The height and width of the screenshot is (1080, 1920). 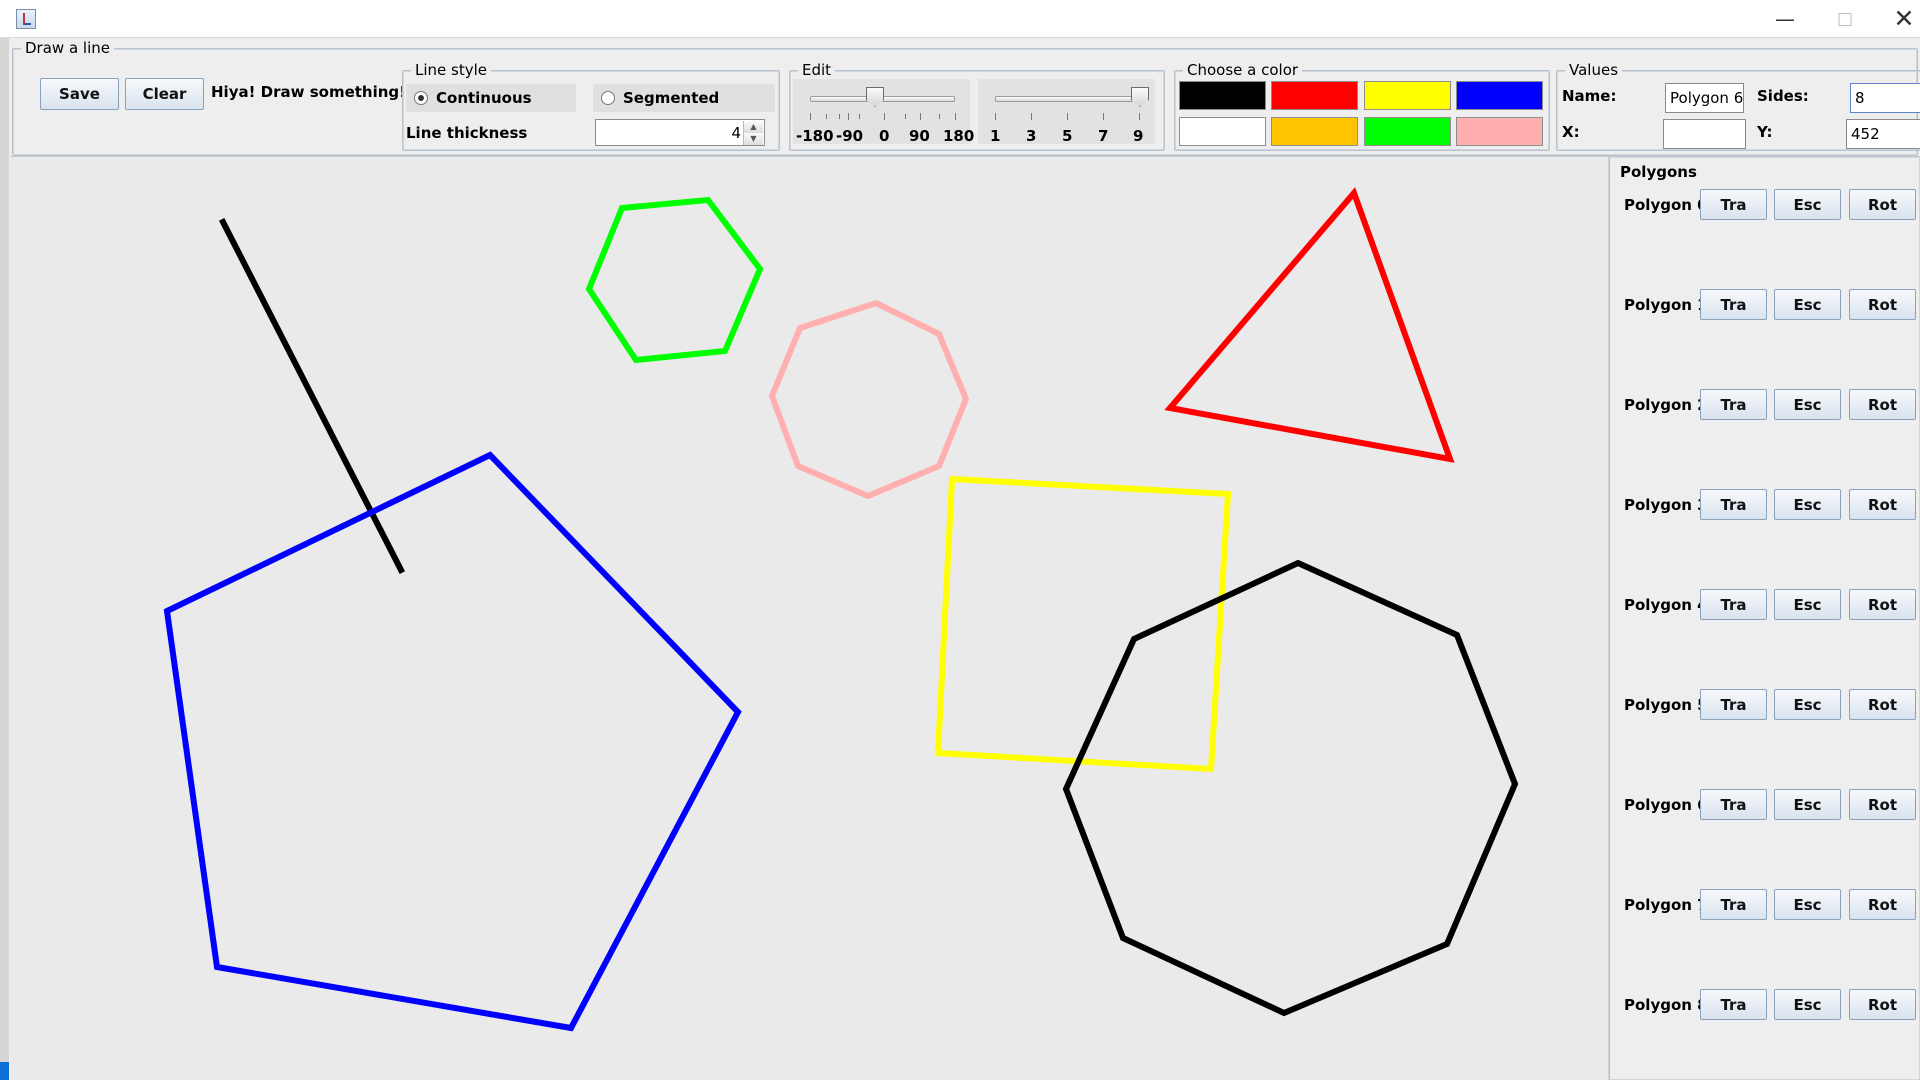 I want to click on left-window-edge, so click(x=4, y=559).